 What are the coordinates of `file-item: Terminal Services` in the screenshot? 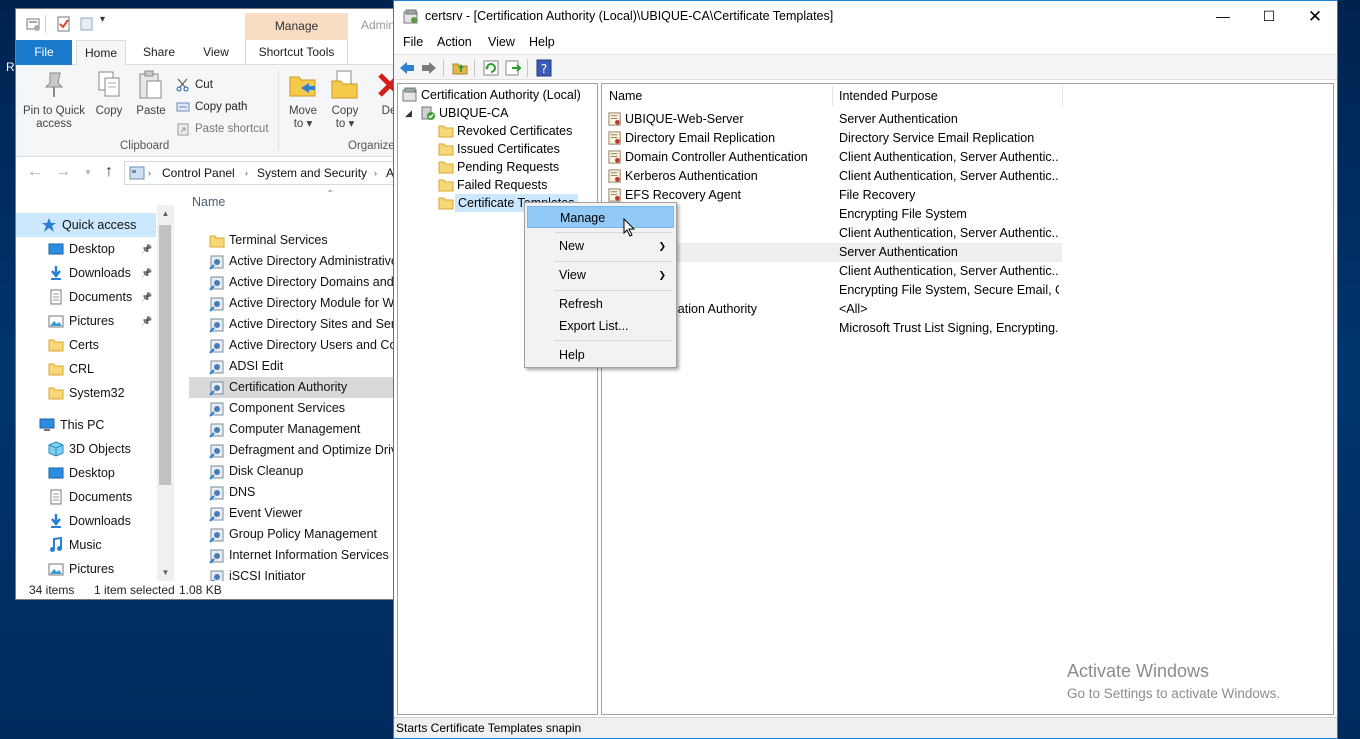 It's located at (291, 240).